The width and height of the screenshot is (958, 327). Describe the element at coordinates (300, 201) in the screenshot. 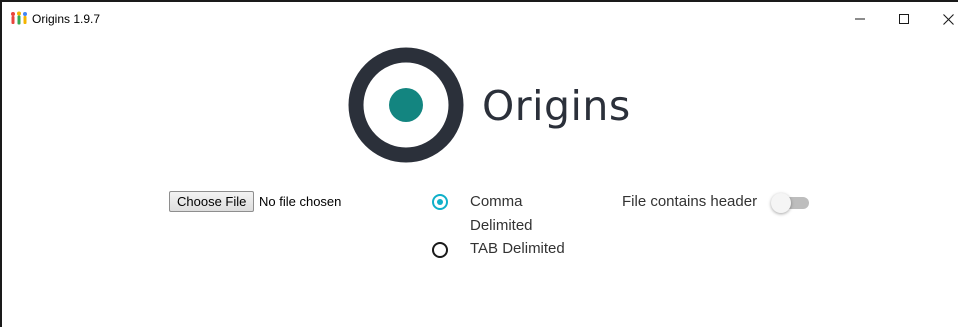

I see `file-status-text: No file chosen` at that location.